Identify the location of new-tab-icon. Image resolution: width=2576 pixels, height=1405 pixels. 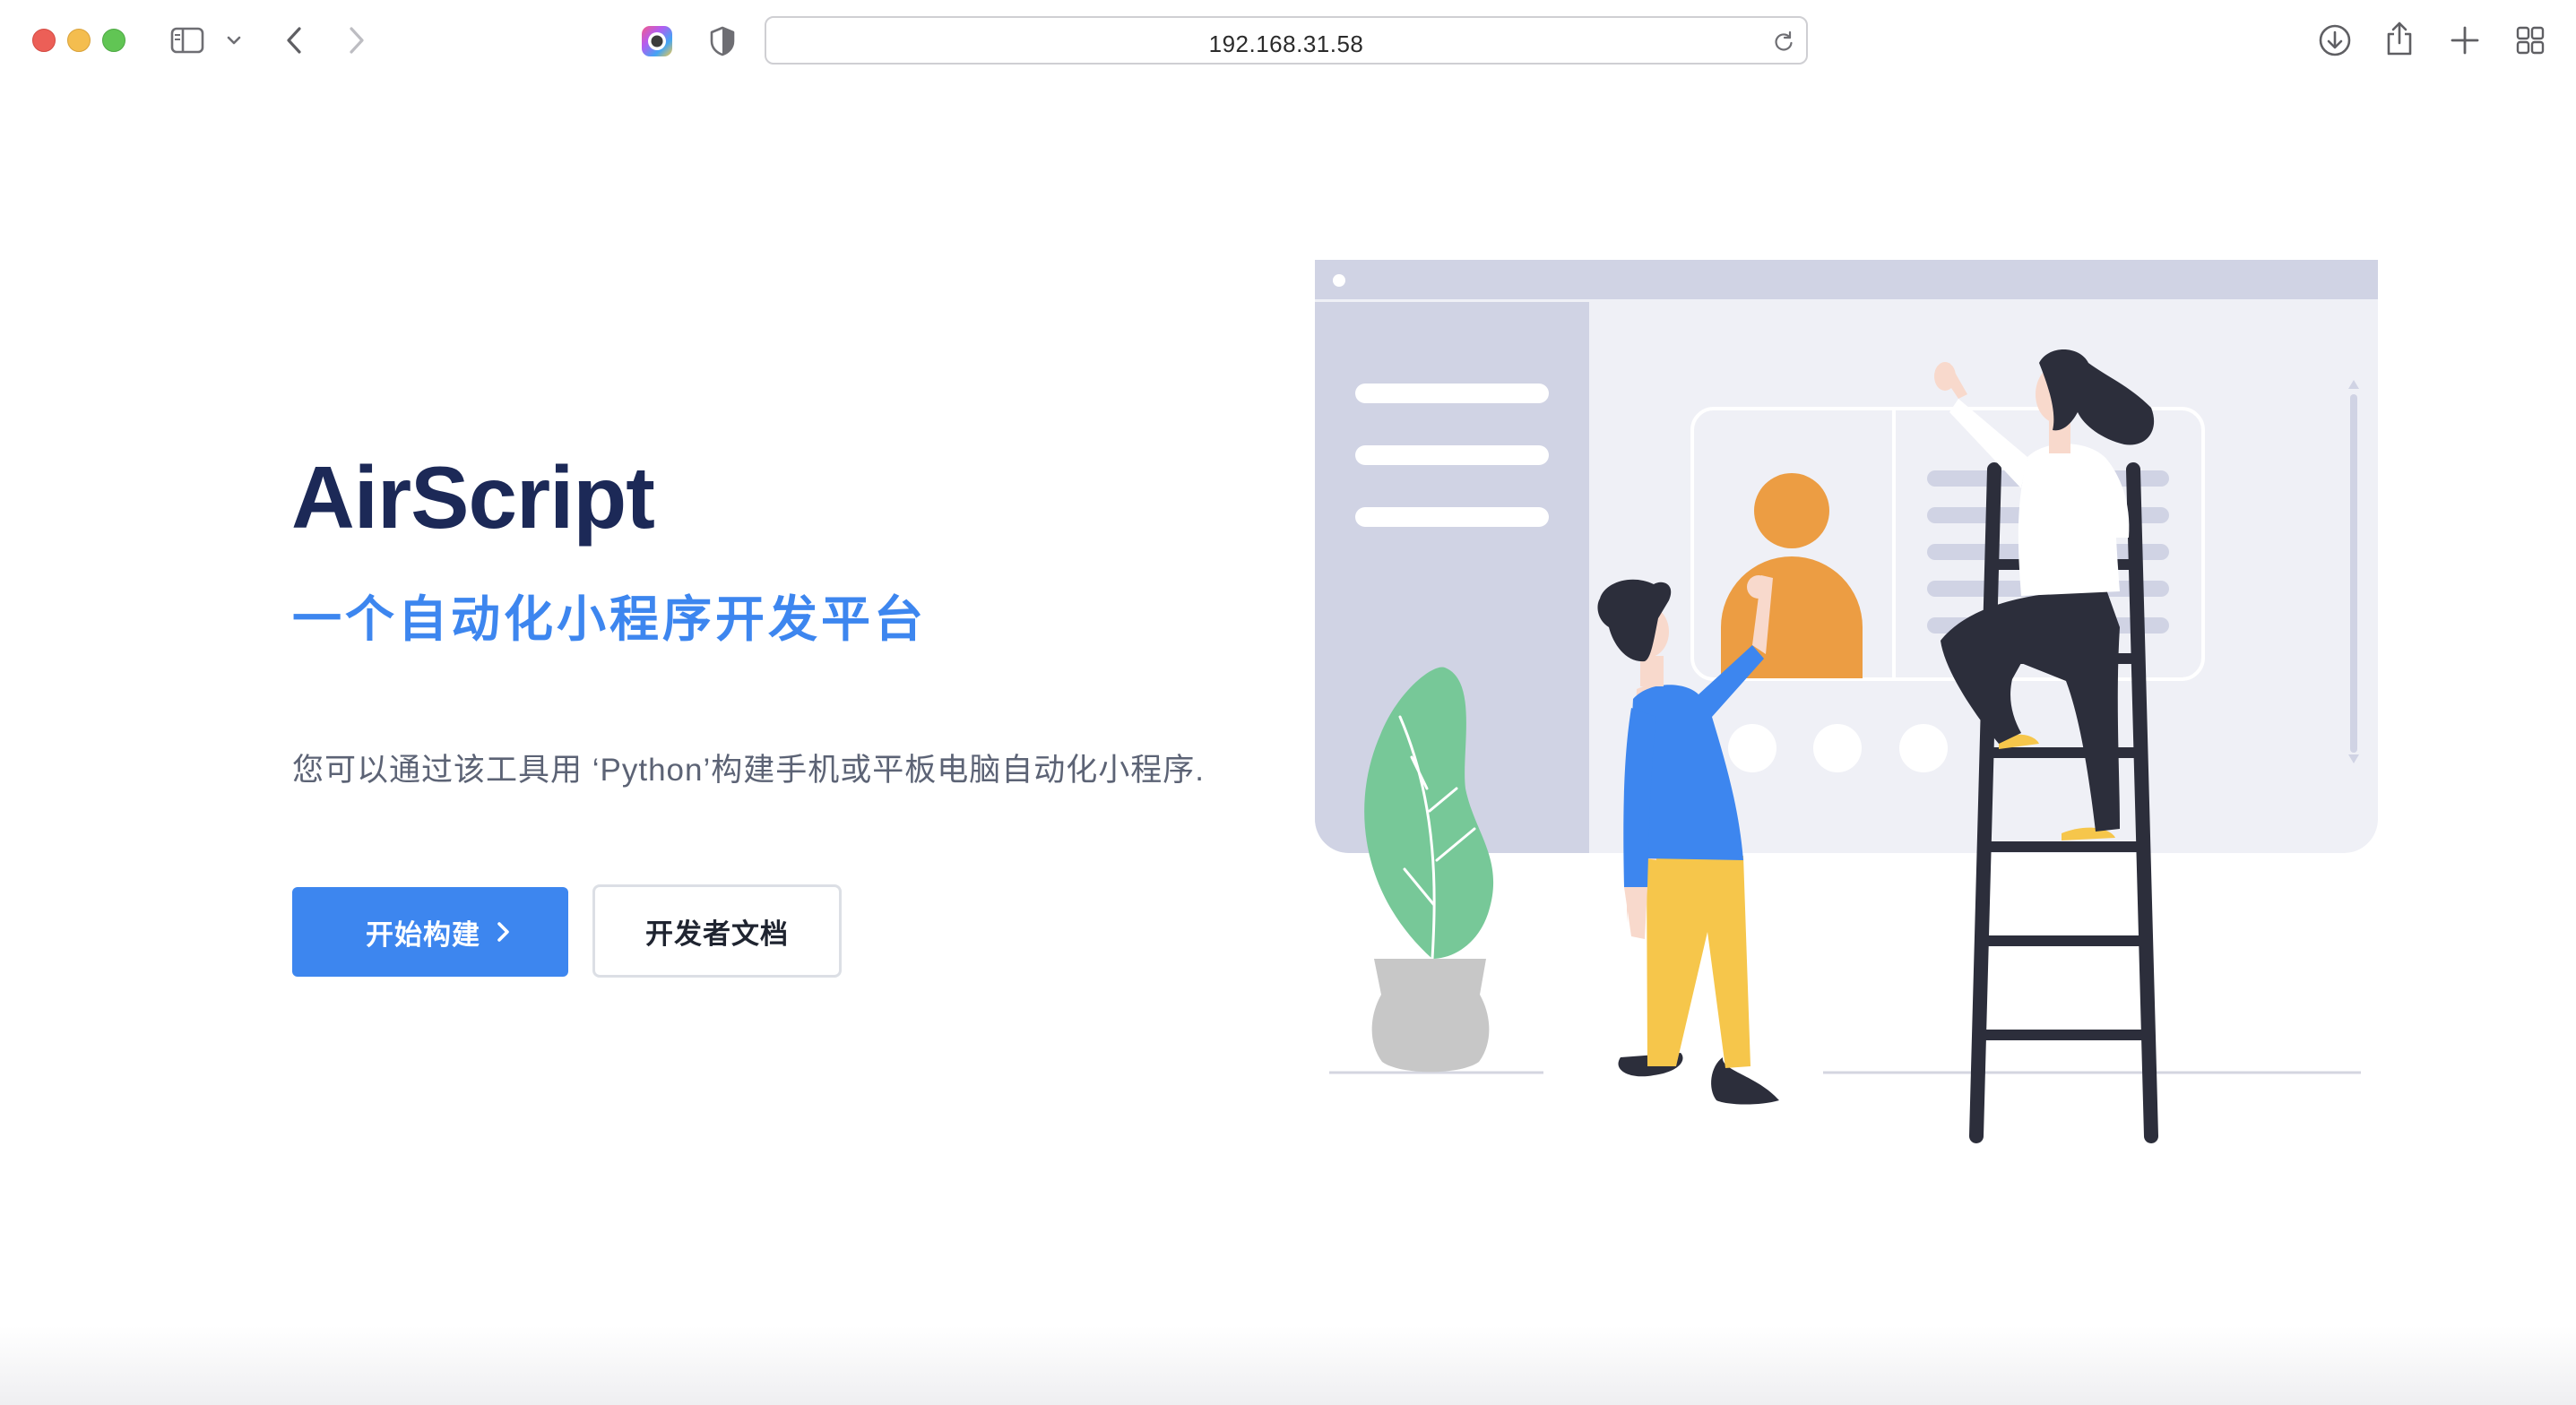
(2465, 40).